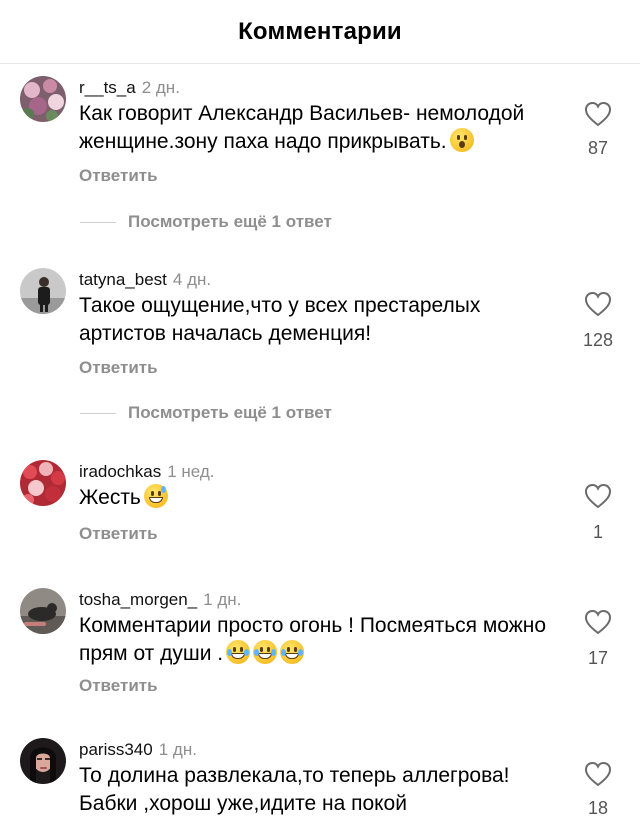  Describe the element at coordinates (598, 148) in the screenshot. I see `like-count: 87` at that location.